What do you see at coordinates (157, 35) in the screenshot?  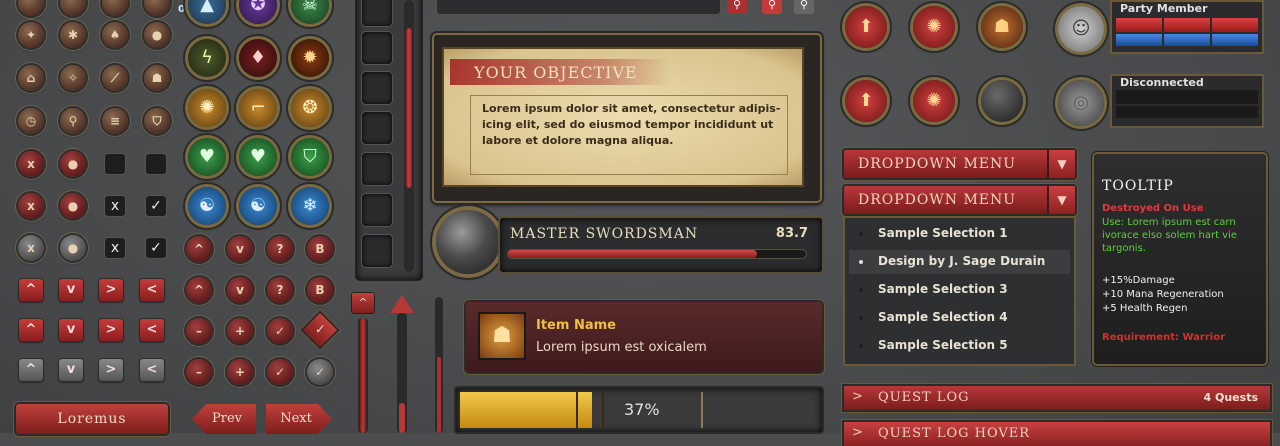 I see `bronze-bag-icon: ●` at bounding box center [157, 35].